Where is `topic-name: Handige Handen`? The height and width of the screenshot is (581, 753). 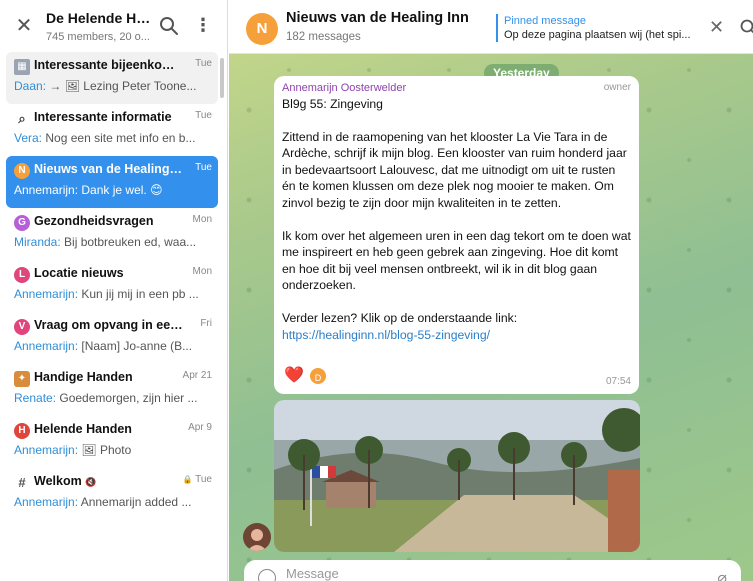 topic-name: Handige Handen is located at coordinates (83, 377).